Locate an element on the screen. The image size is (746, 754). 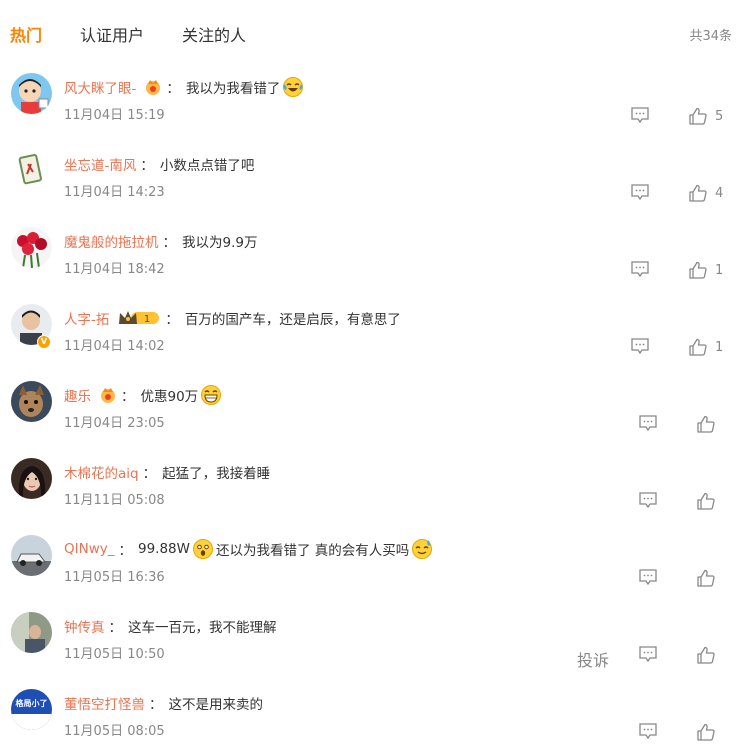
avatar-roses is located at coordinates (31, 247).